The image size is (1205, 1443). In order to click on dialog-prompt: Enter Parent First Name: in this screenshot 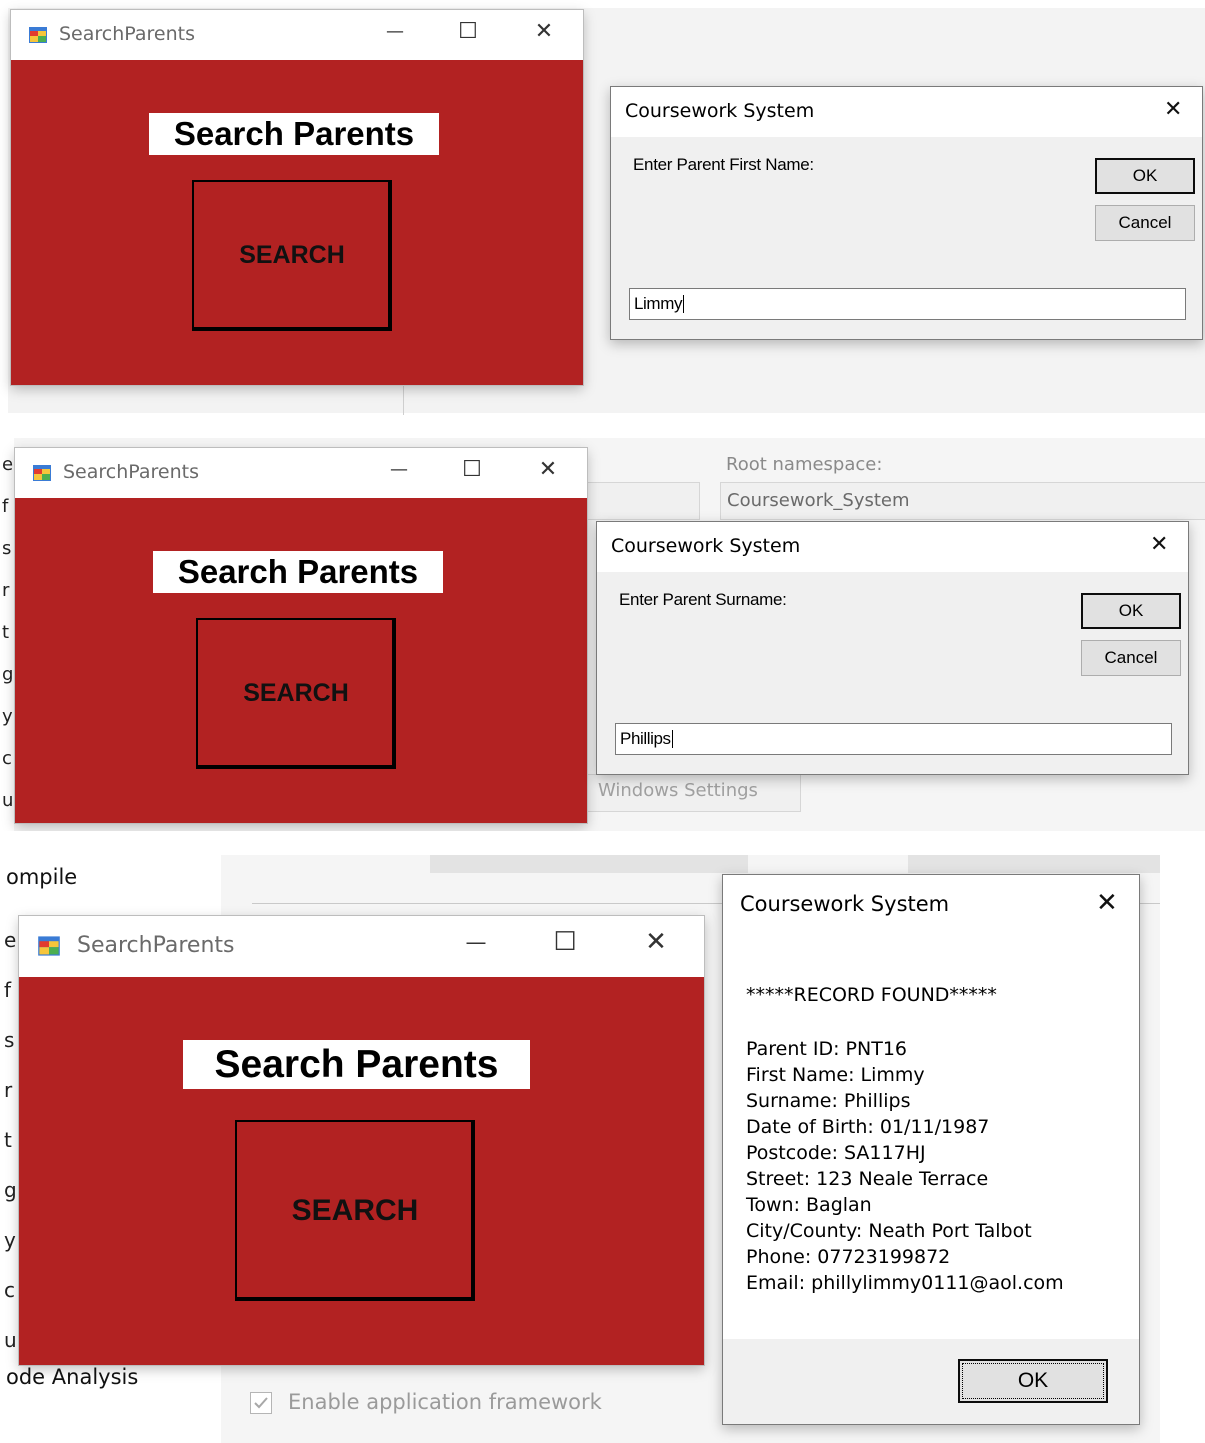, I will do `click(723, 164)`.